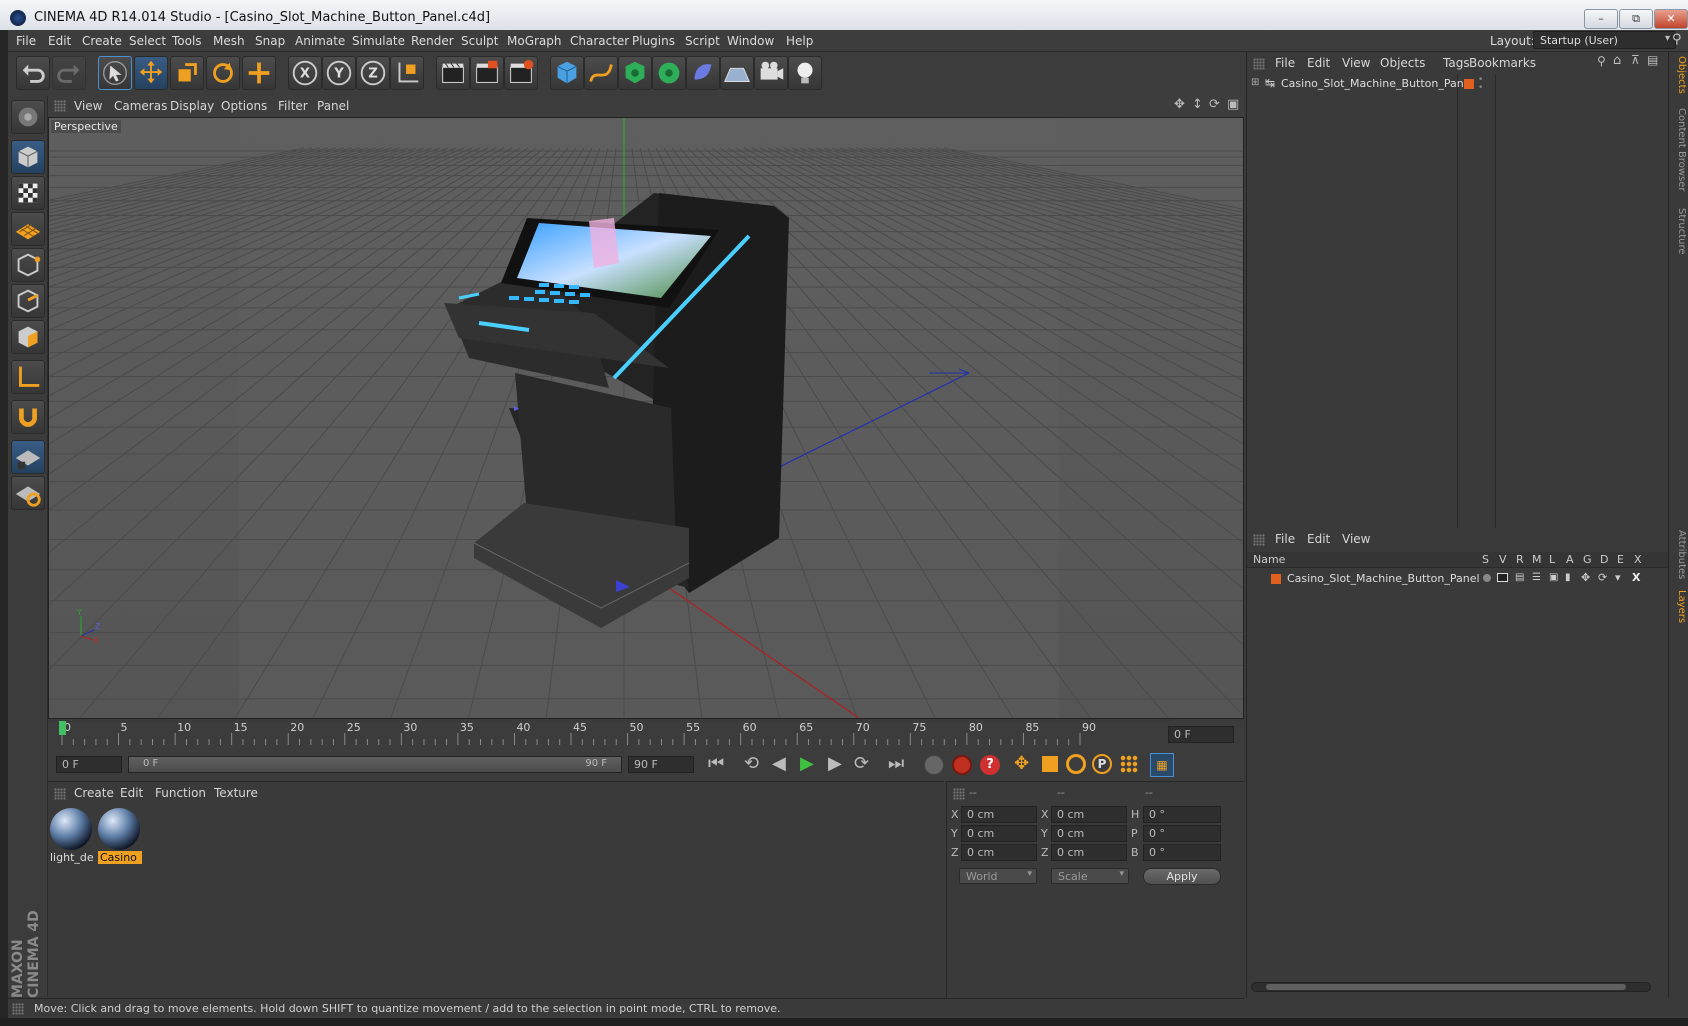 Image resolution: width=1688 pixels, height=1026 pixels. I want to click on expressions-icon: ▾, so click(1618, 577).